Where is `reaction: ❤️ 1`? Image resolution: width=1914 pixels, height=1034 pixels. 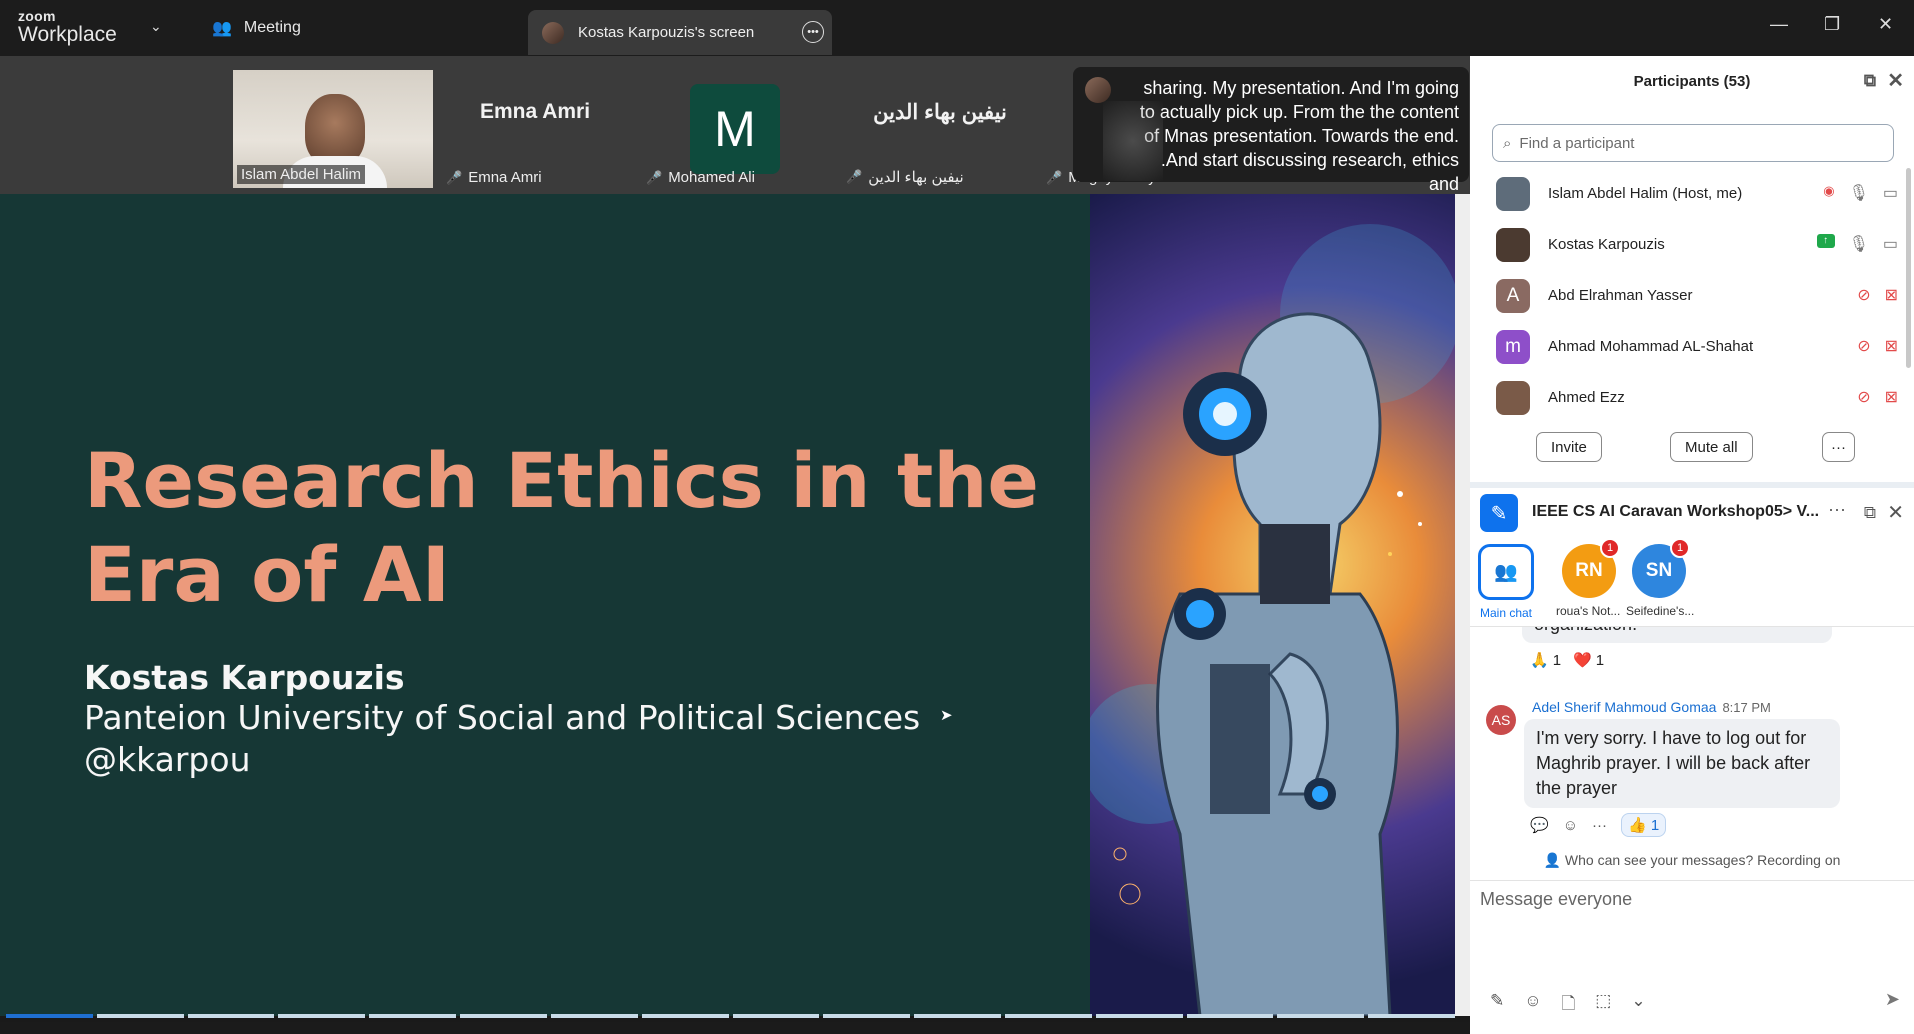
reaction: ❤️ 1 is located at coordinates (1589, 660).